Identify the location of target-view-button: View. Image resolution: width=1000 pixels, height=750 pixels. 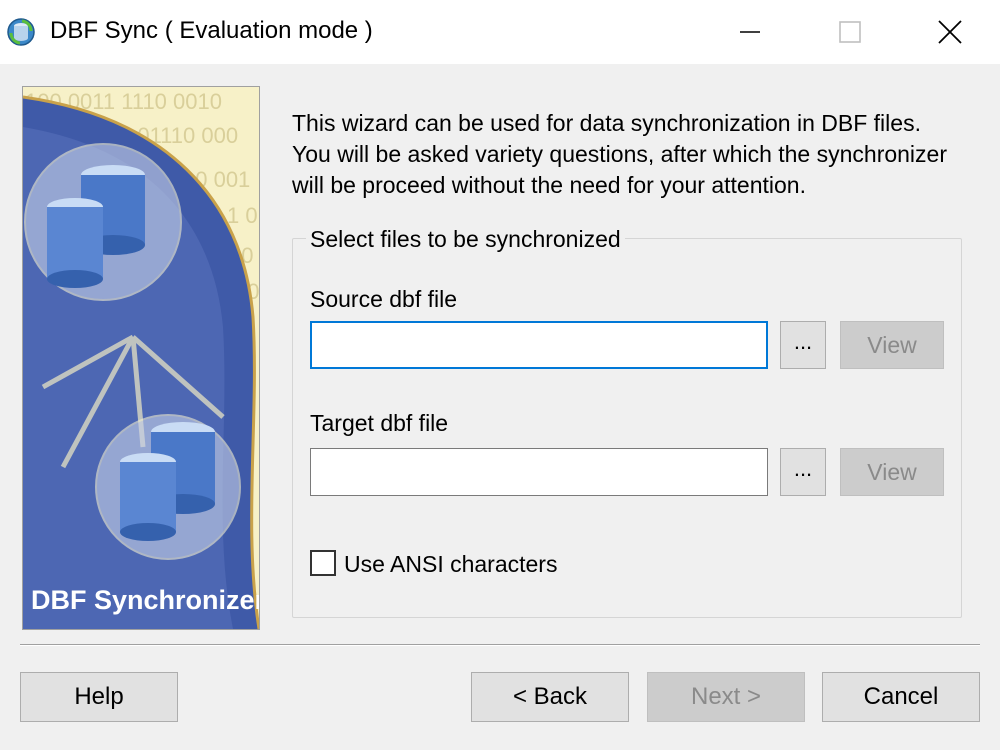
(892, 472).